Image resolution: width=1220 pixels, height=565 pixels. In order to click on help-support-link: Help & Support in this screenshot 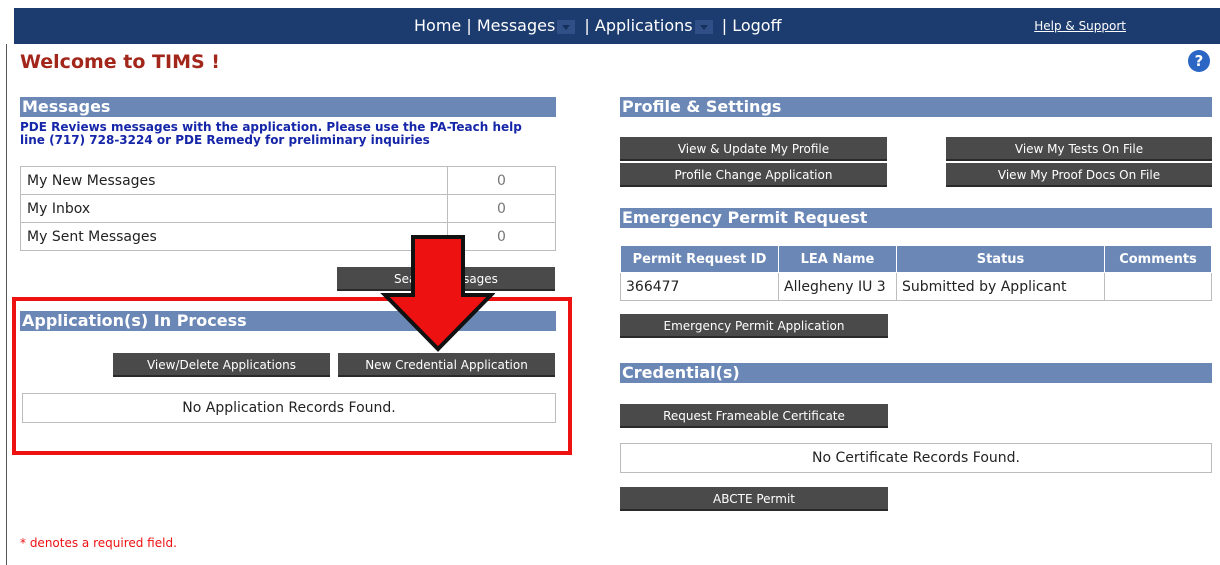, I will do `click(1080, 26)`.